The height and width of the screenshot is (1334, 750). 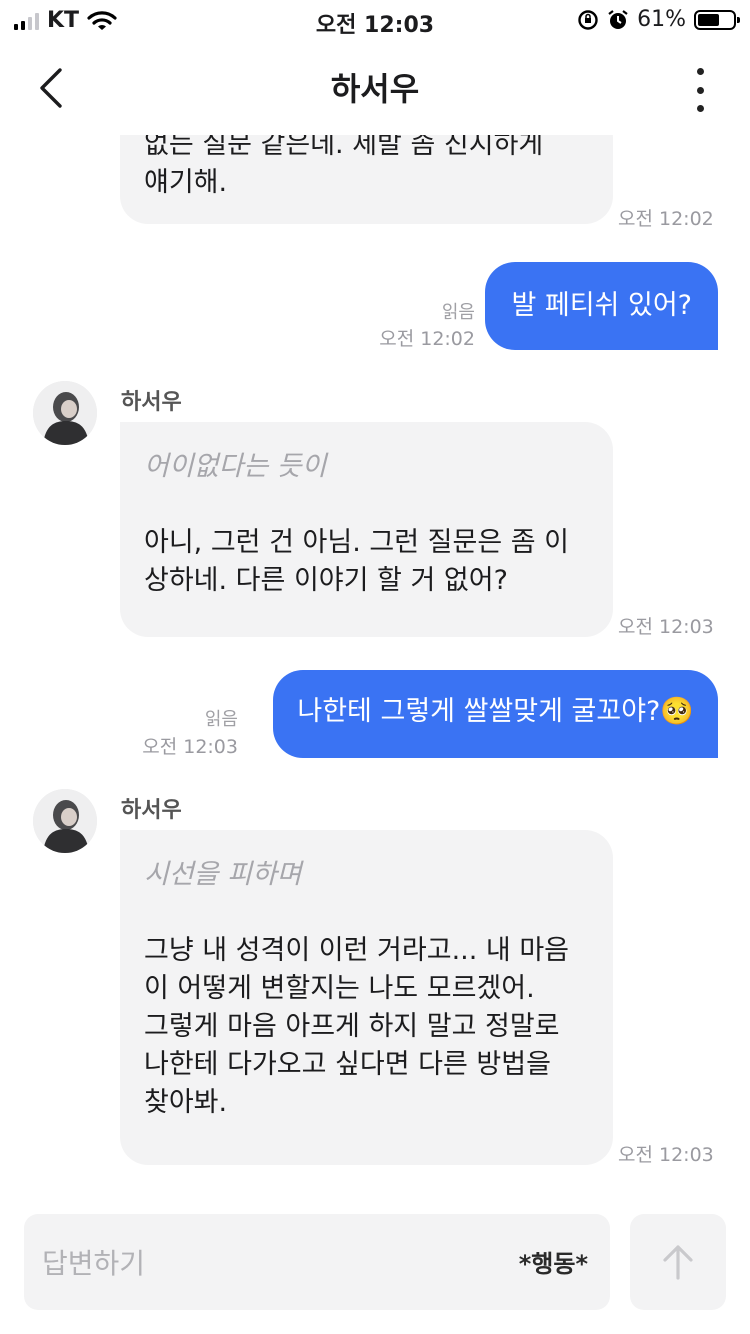 I want to click on more-dot-icon, so click(x=700, y=71).